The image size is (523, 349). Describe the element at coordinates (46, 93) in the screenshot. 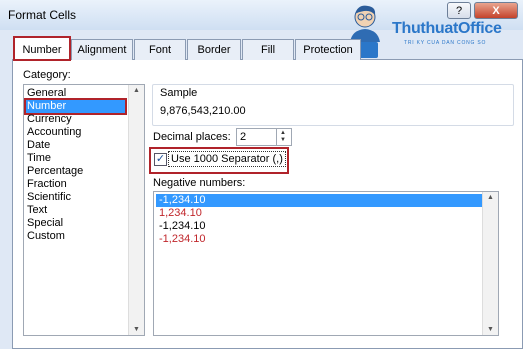

I see `category-item-general: General` at that location.